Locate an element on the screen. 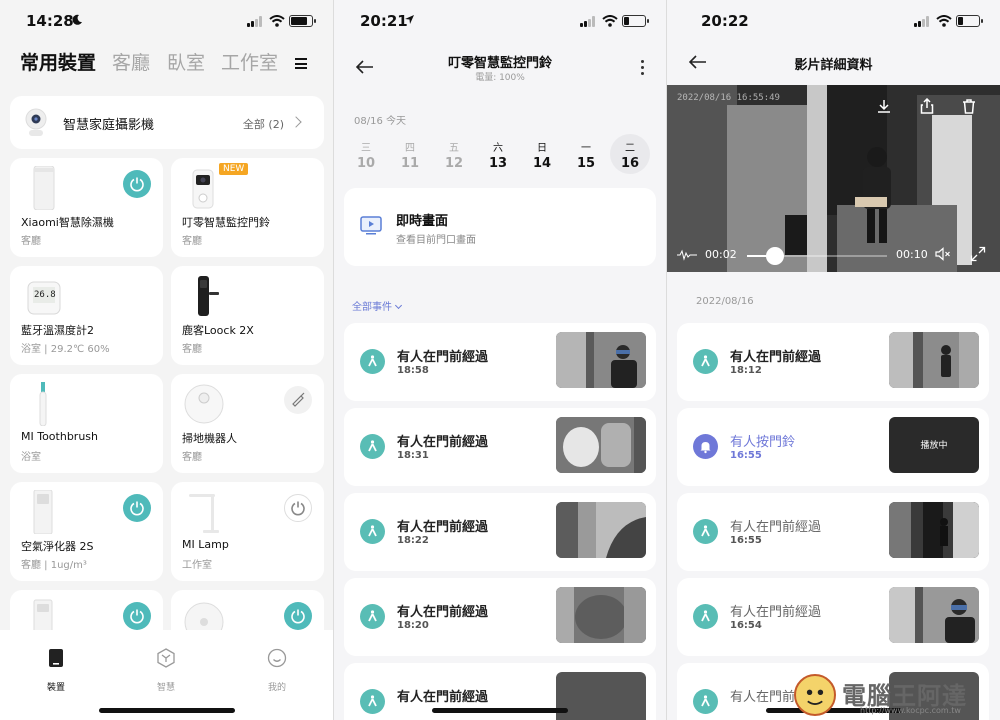 The height and width of the screenshot is (720, 1000). day-sat: 六 13 is located at coordinates (498, 154).